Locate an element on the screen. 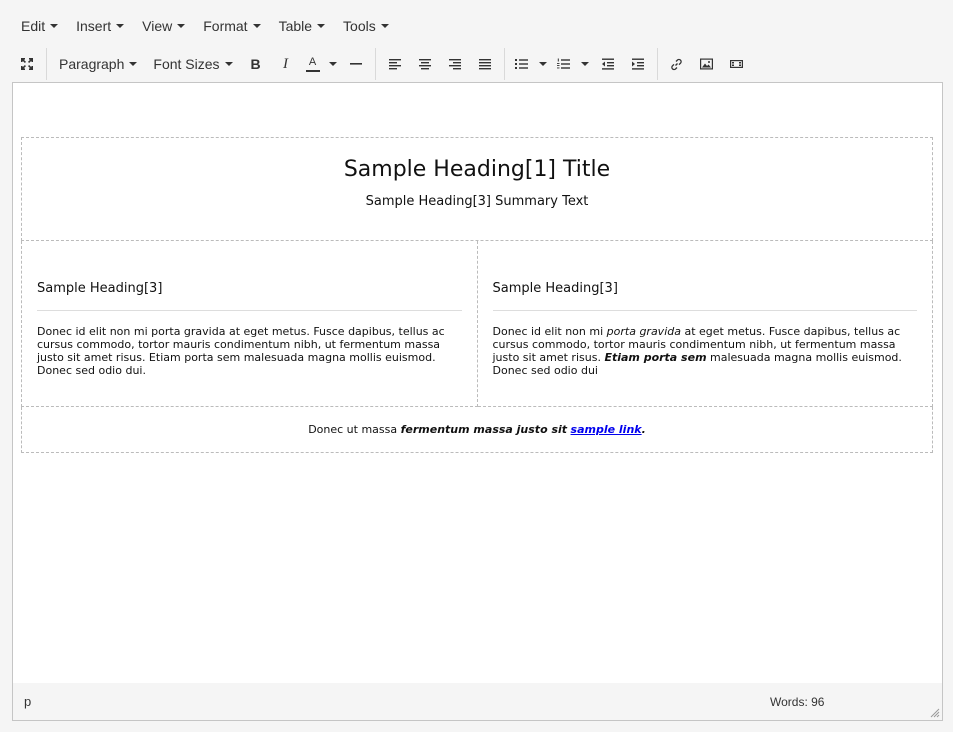 Image resolution: width=953 pixels, height=732 pixels. outdent-button is located at coordinates (608, 64).